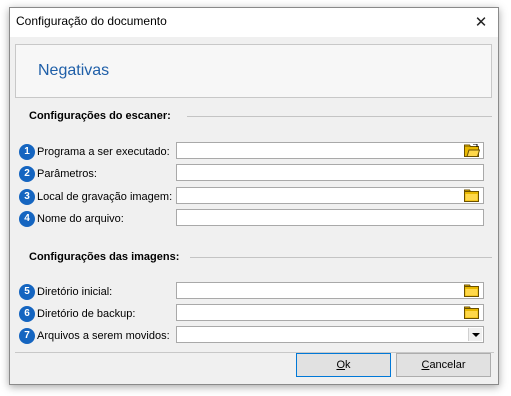 This screenshot has height=396, width=511. I want to click on step-badge-1: 1, so click(27, 152).